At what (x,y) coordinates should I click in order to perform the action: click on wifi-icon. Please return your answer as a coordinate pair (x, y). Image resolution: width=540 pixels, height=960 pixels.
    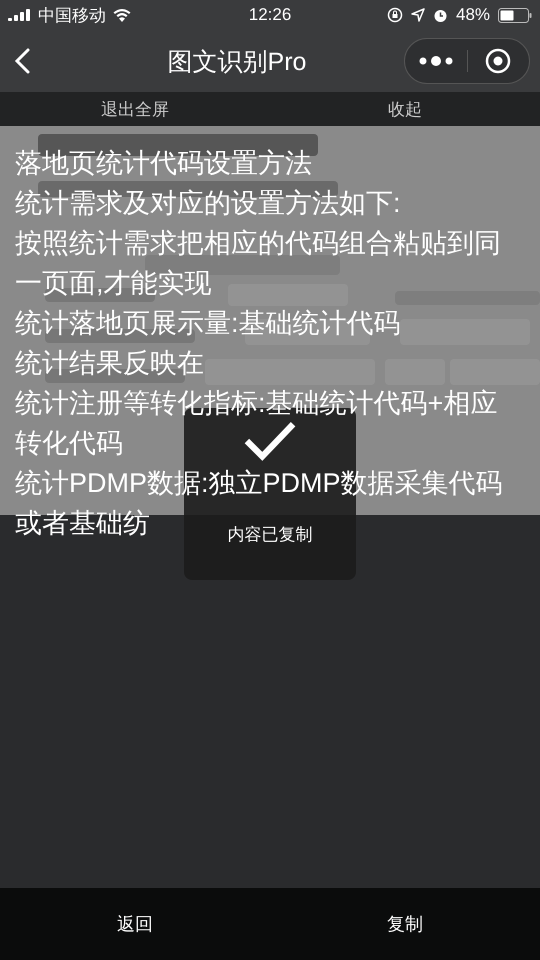
    Looking at the image, I should click on (122, 15).